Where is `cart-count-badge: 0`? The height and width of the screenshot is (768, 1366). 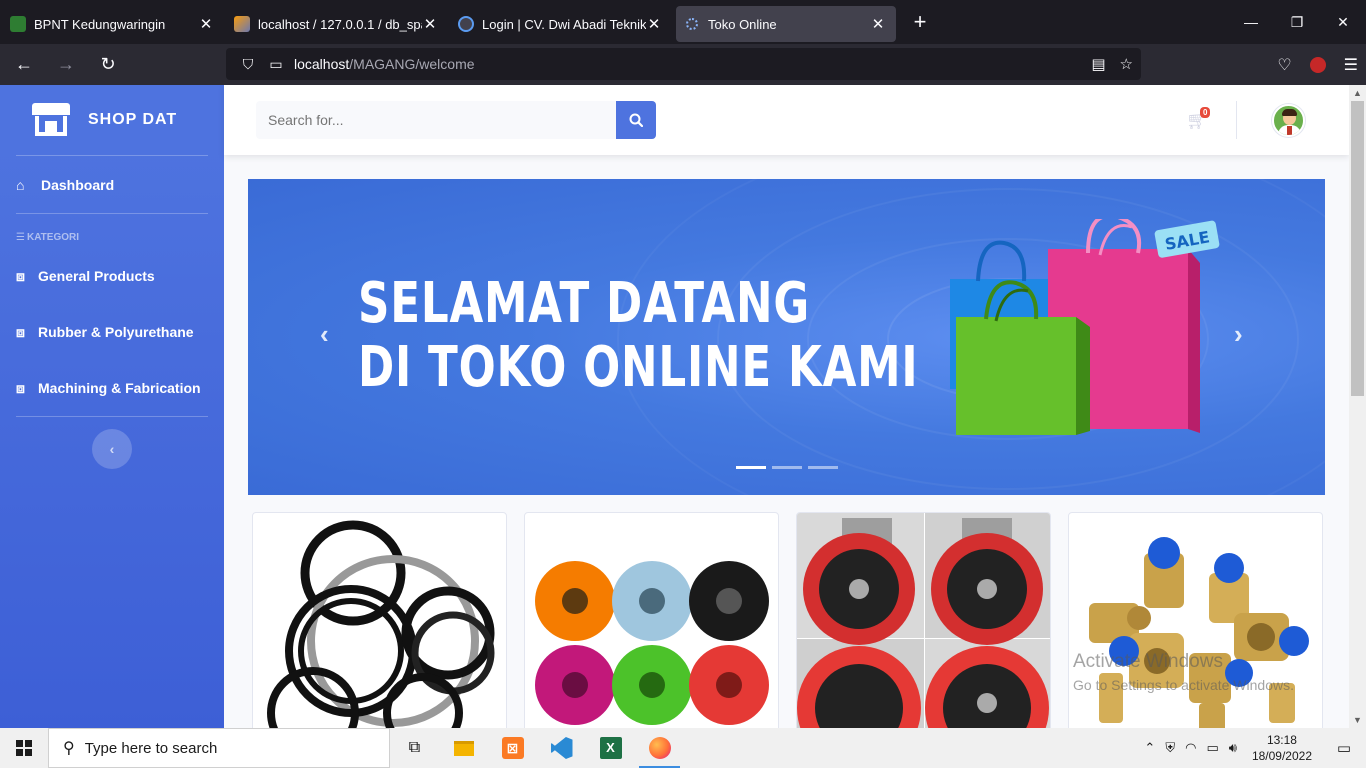 cart-count-badge: 0 is located at coordinates (1205, 112).